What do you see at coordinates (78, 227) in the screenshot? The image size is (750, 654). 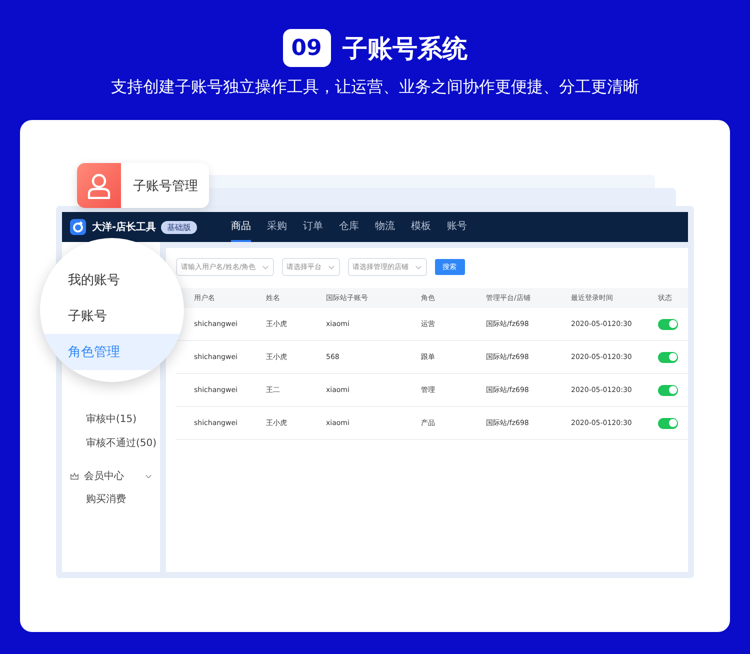 I see `logo-icon` at bounding box center [78, 227].